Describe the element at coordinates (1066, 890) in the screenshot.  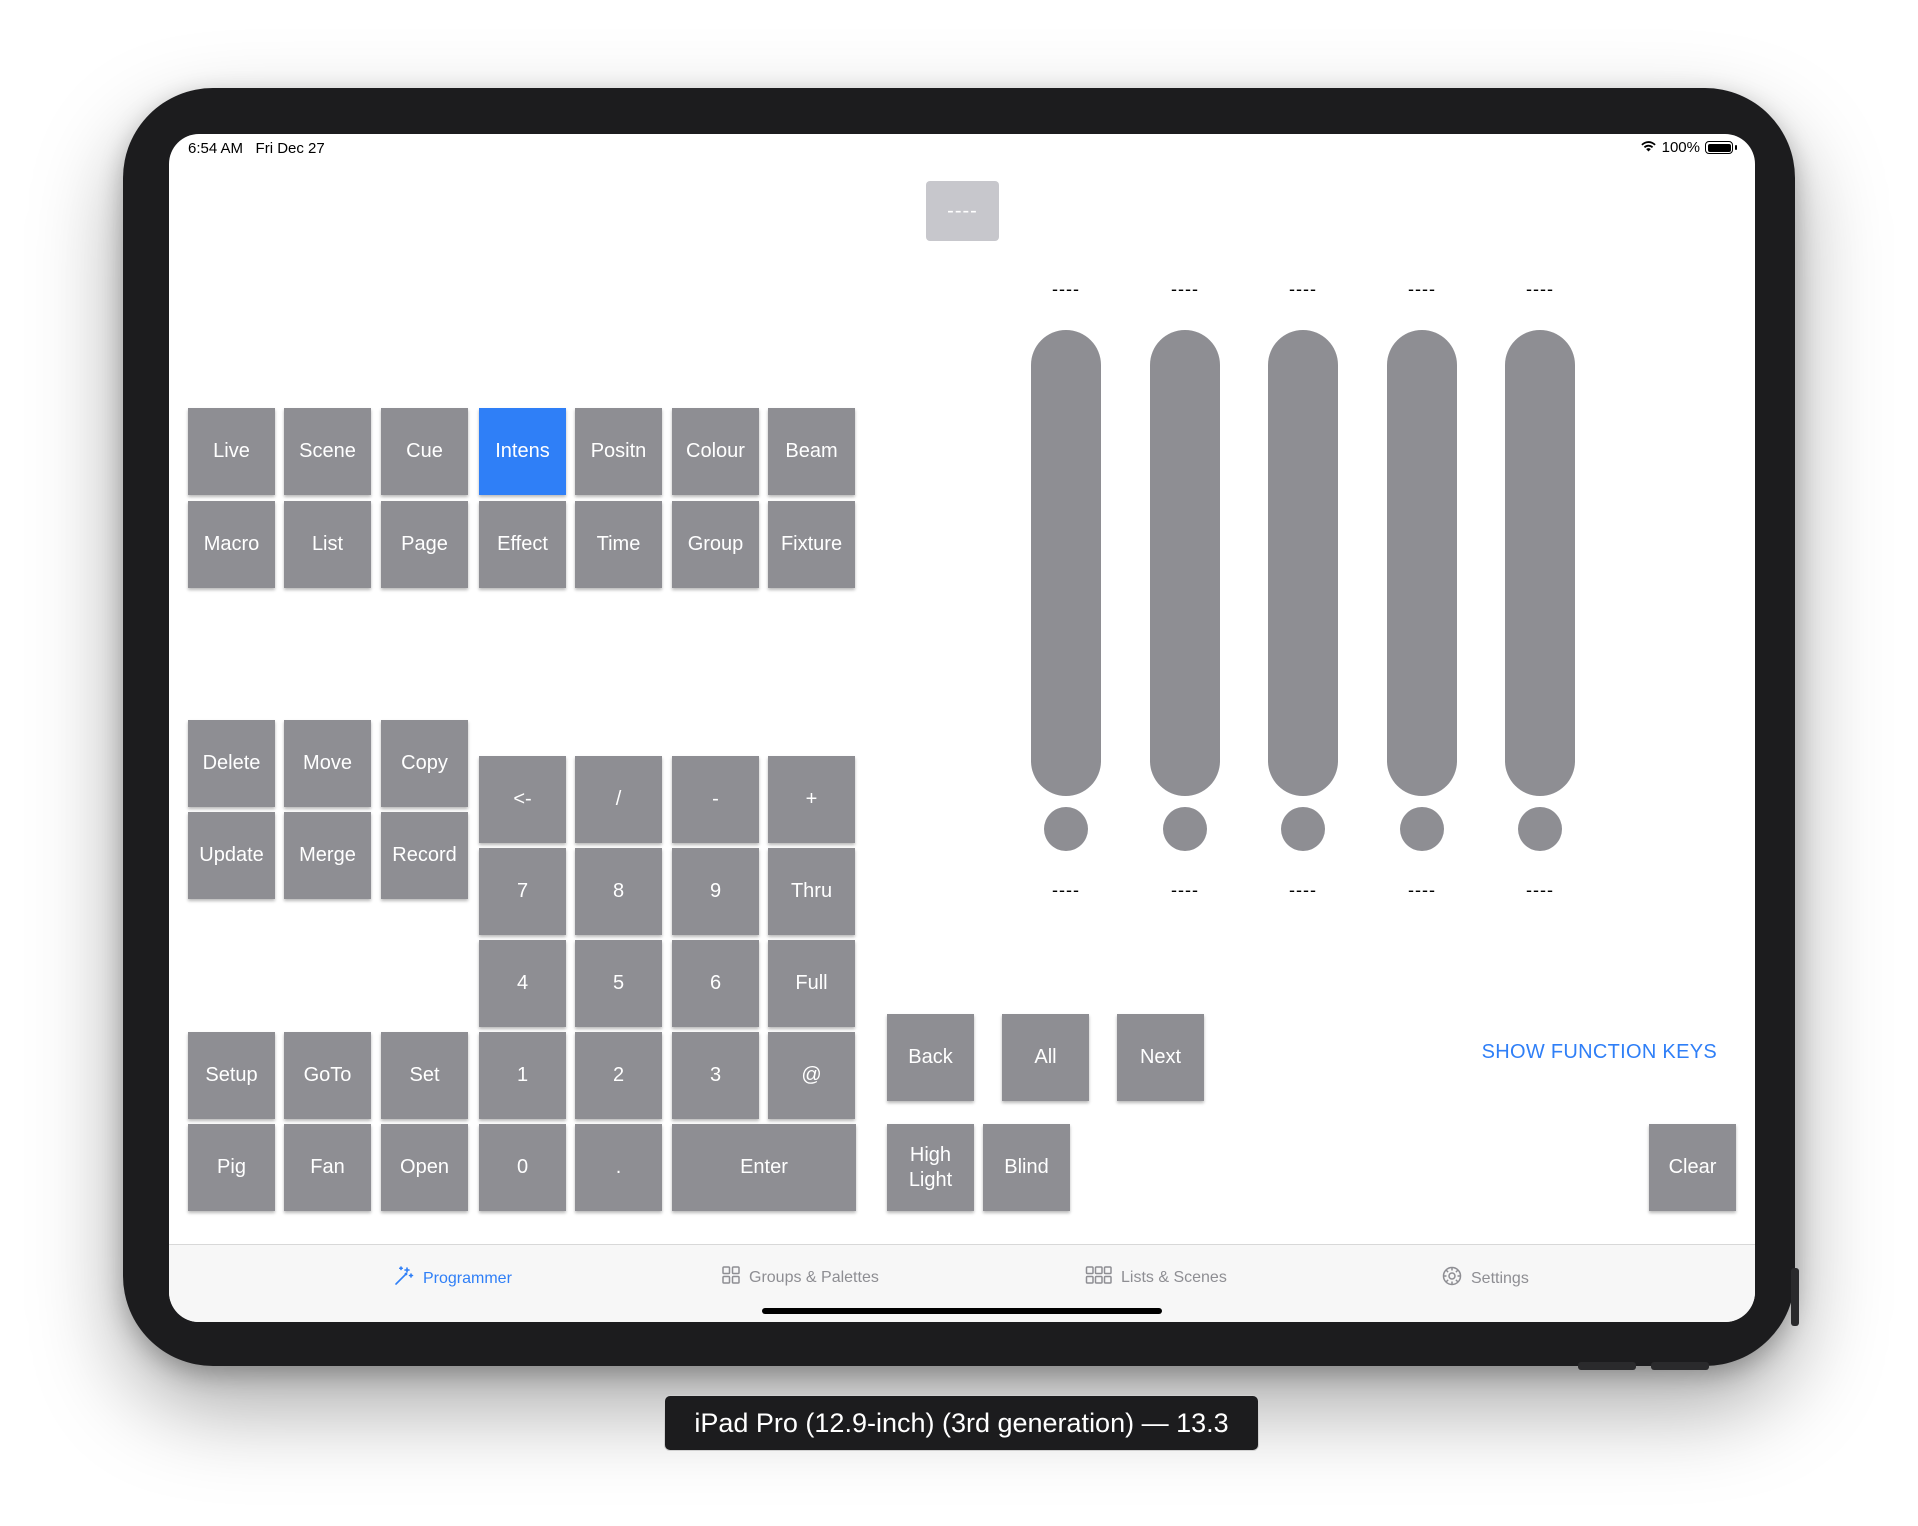
I see `fader-1-bottom-label: ----` at that location.